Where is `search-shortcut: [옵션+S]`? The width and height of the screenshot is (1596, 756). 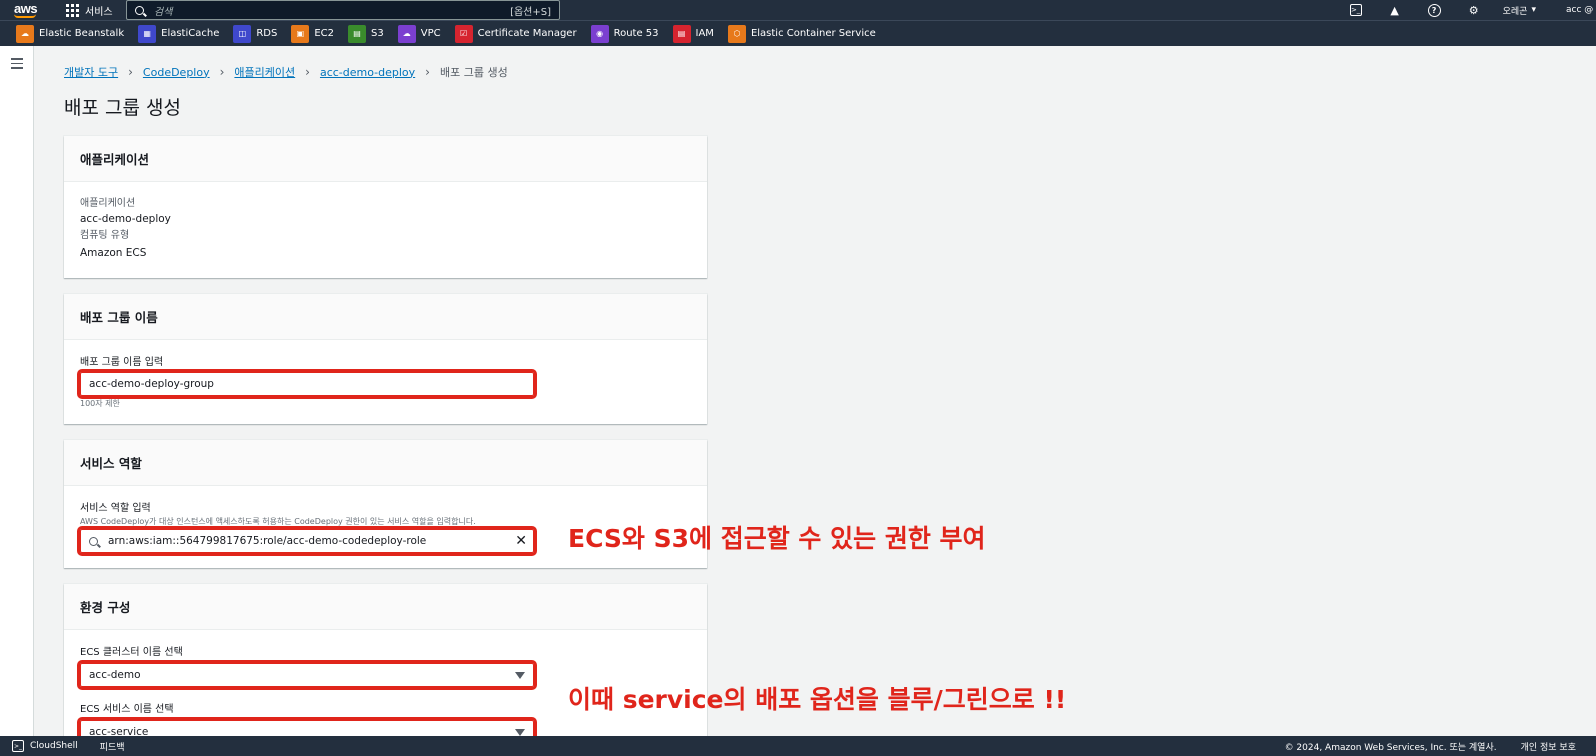
search-shortcut: [옵션+S] is located at coordinates (530, 12).